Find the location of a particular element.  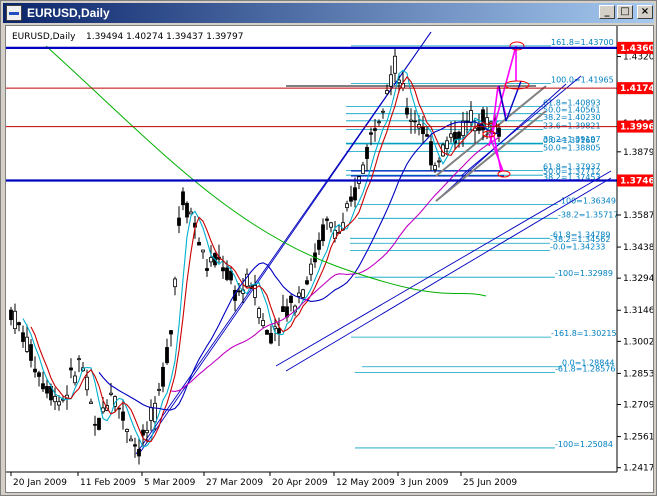

price-tick-label: 1.35870 is located at coordinates (638, 216).